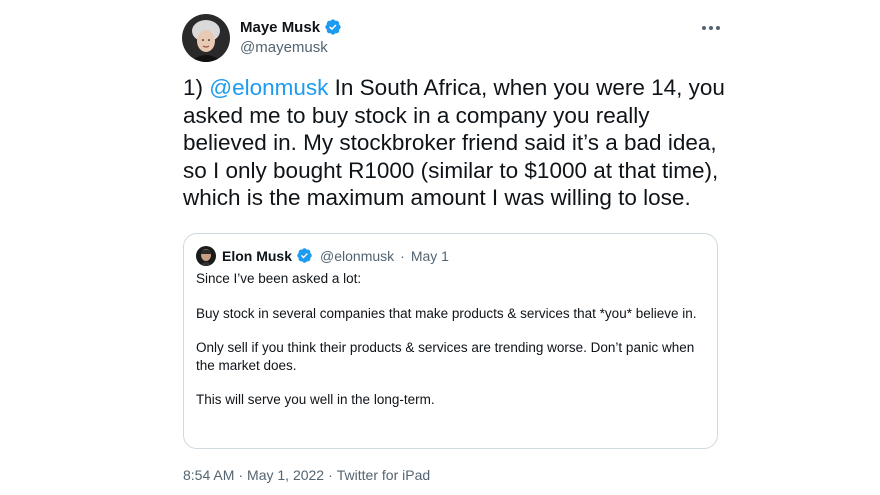  I want to click on mention-link: @elonmusk, so click(268, 87).